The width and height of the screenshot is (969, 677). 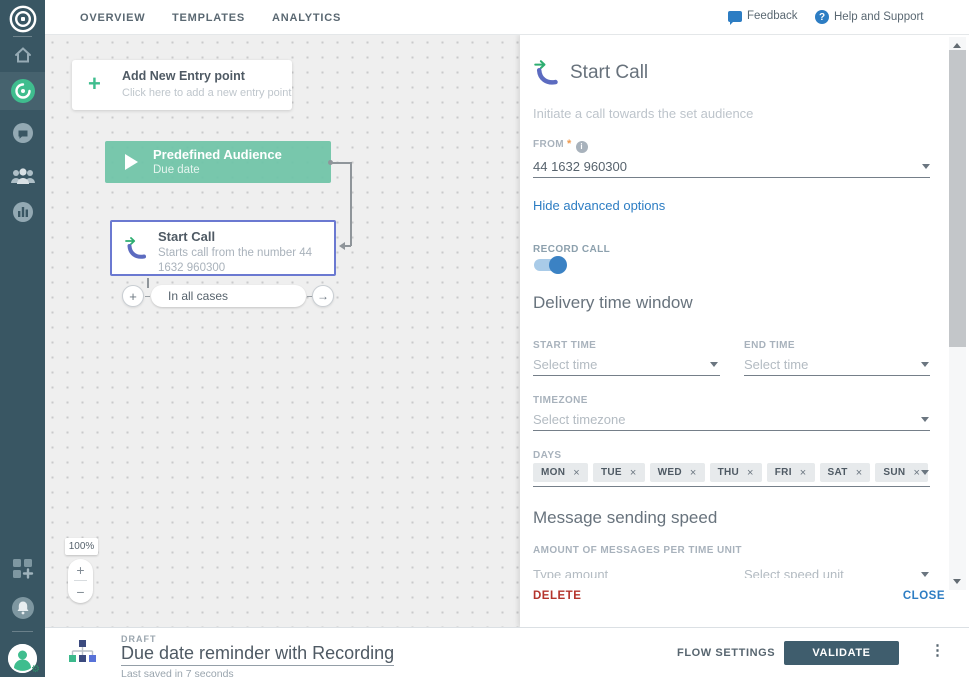 What do you see at coordinates (837, 472) in the screenshot?
I see `chip-label: SAT` at bounding box center [837, 472].